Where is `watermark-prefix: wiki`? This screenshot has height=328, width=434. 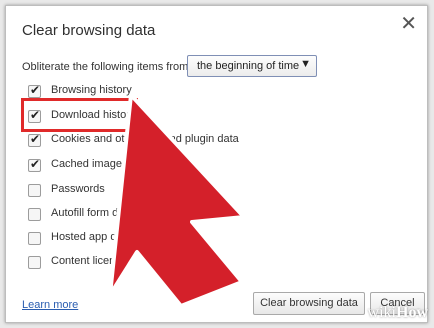
watermark-prefix: wiki is located at coordinates (381, 312).